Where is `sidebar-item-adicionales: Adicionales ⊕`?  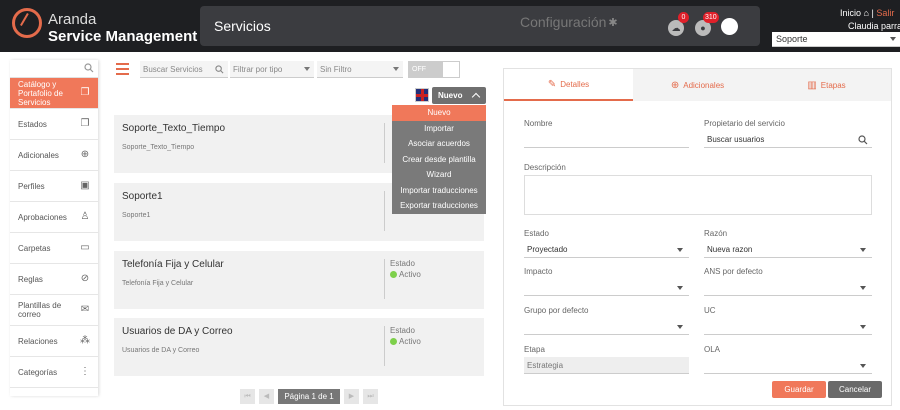
sidebar-item-adicionales: Adicionales ⊕ is located at coordinates (54, 155).